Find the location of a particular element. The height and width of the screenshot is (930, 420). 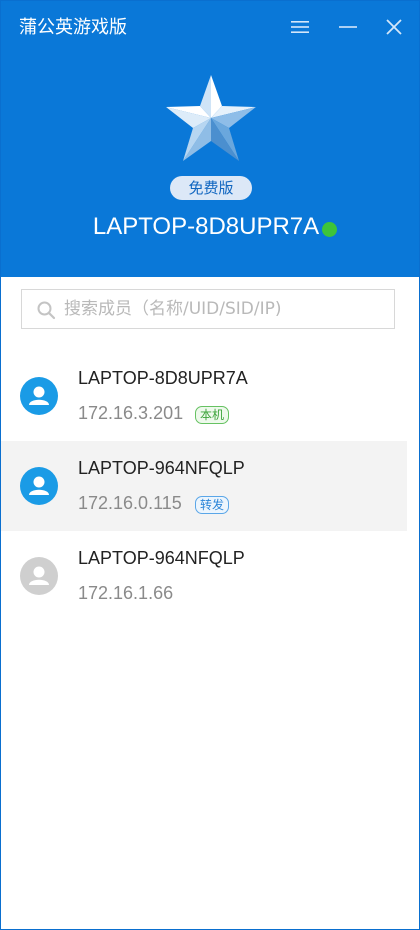

member-ip: 172.16.3.201 is located at coordinates (131, 413).